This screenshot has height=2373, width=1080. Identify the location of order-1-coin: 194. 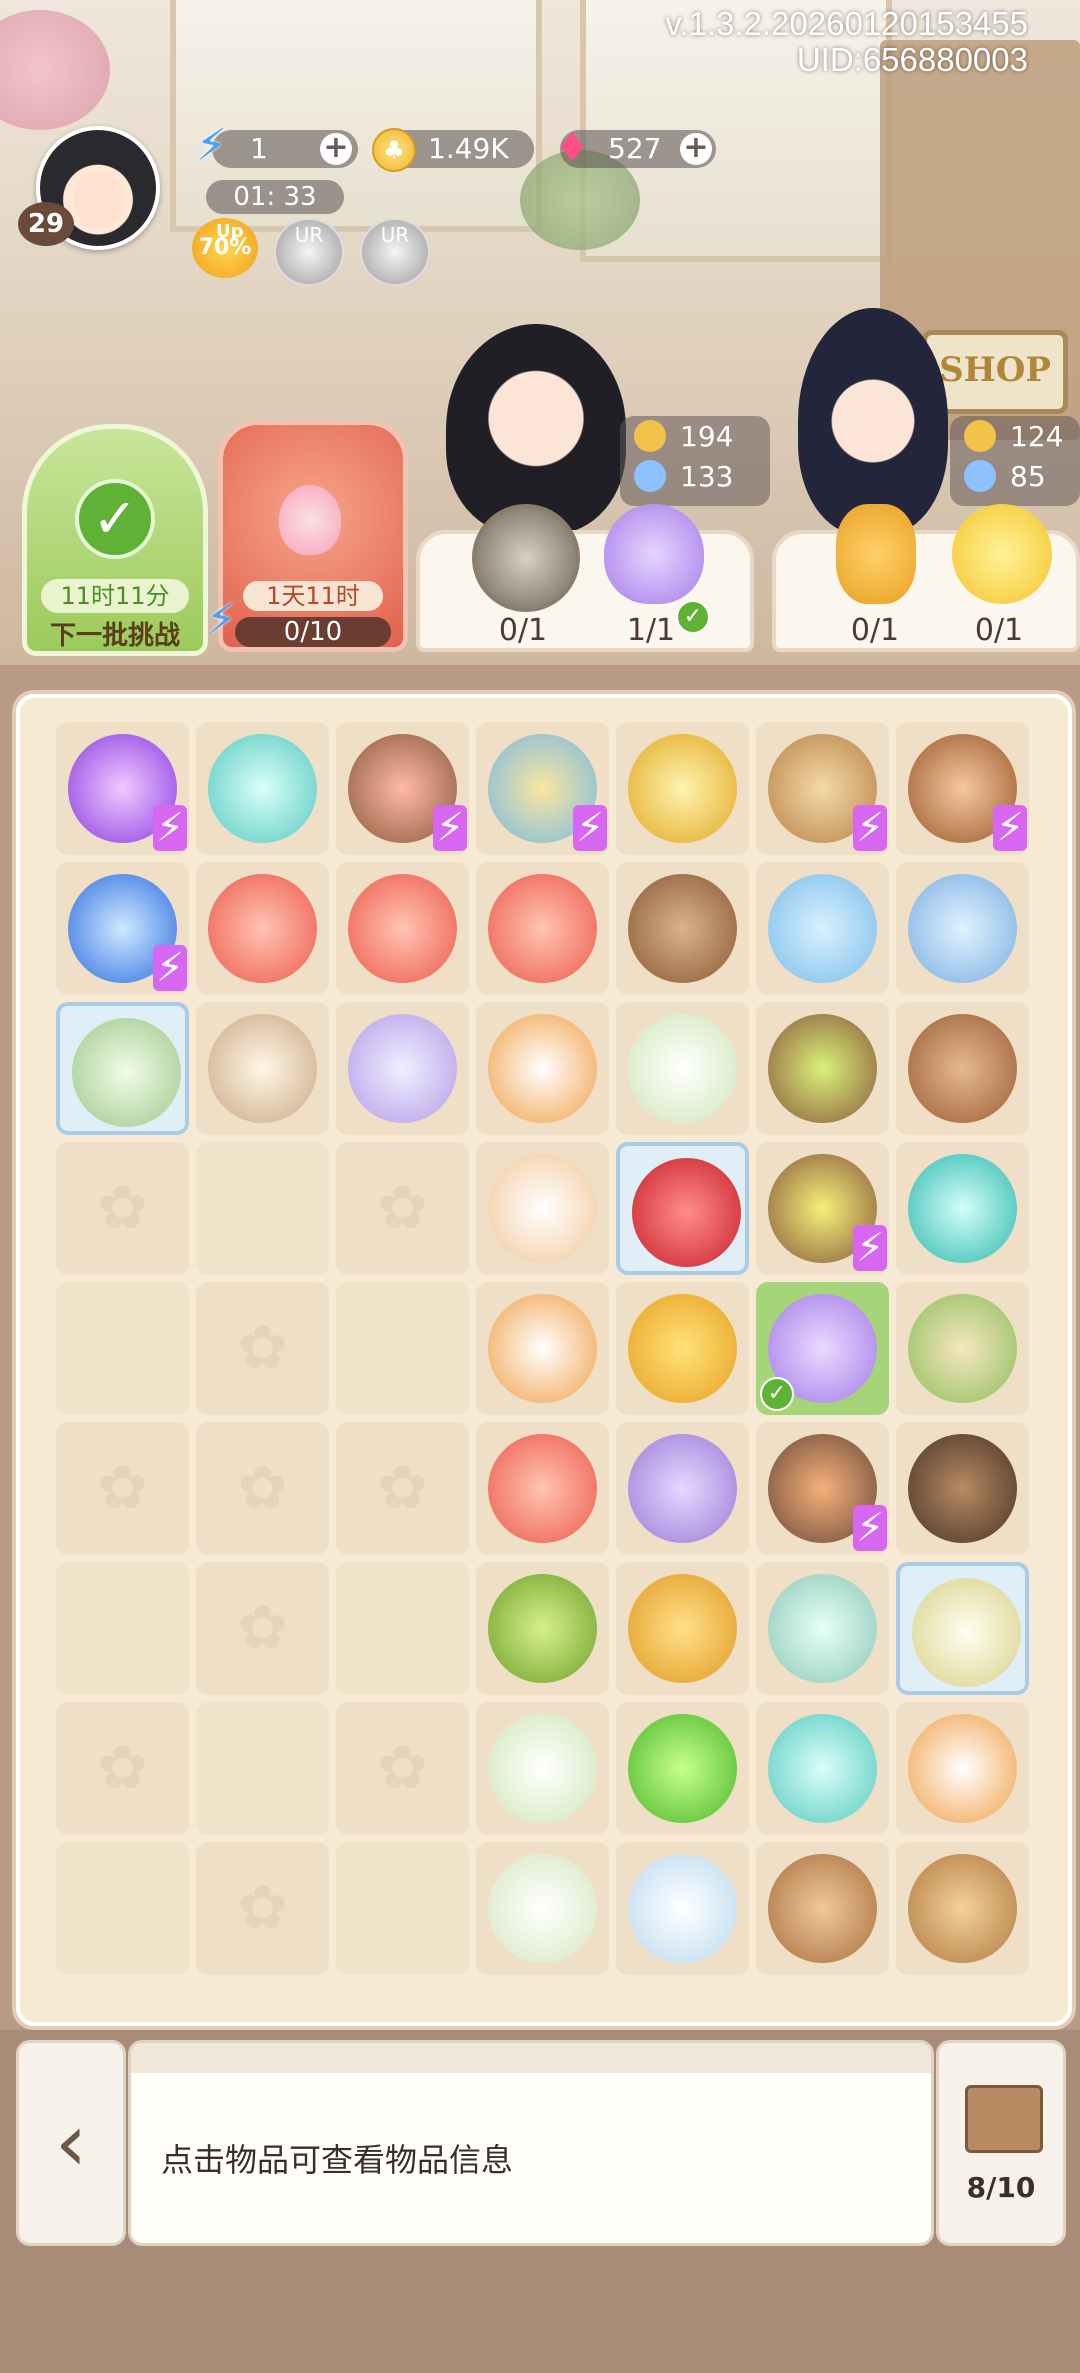
(707, 436).